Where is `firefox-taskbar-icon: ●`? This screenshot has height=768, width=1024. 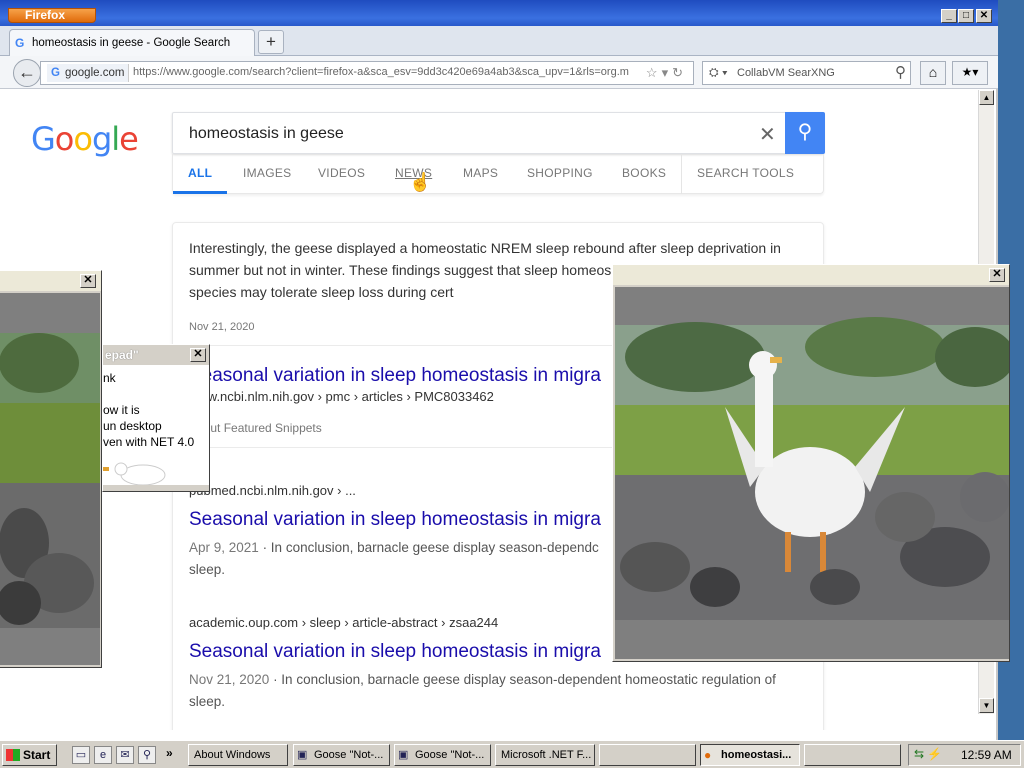
firefox-taskbar-icon: ● is located at coordinates (708, 755).